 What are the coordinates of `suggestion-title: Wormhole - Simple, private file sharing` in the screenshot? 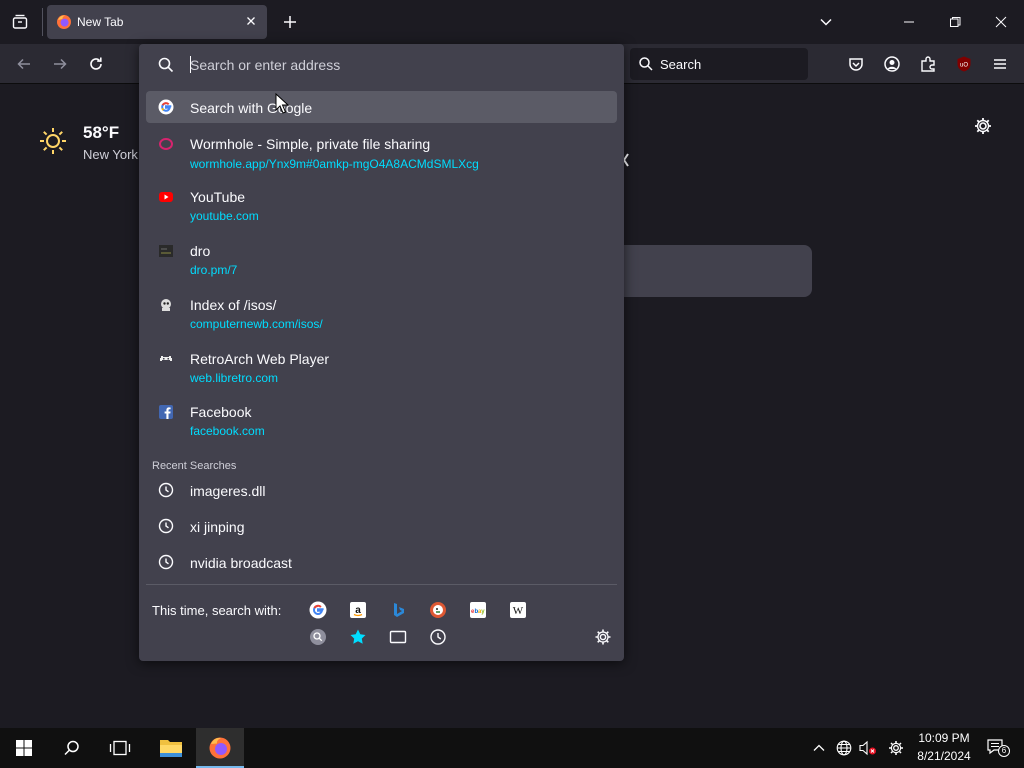 It's located at (310, 144).